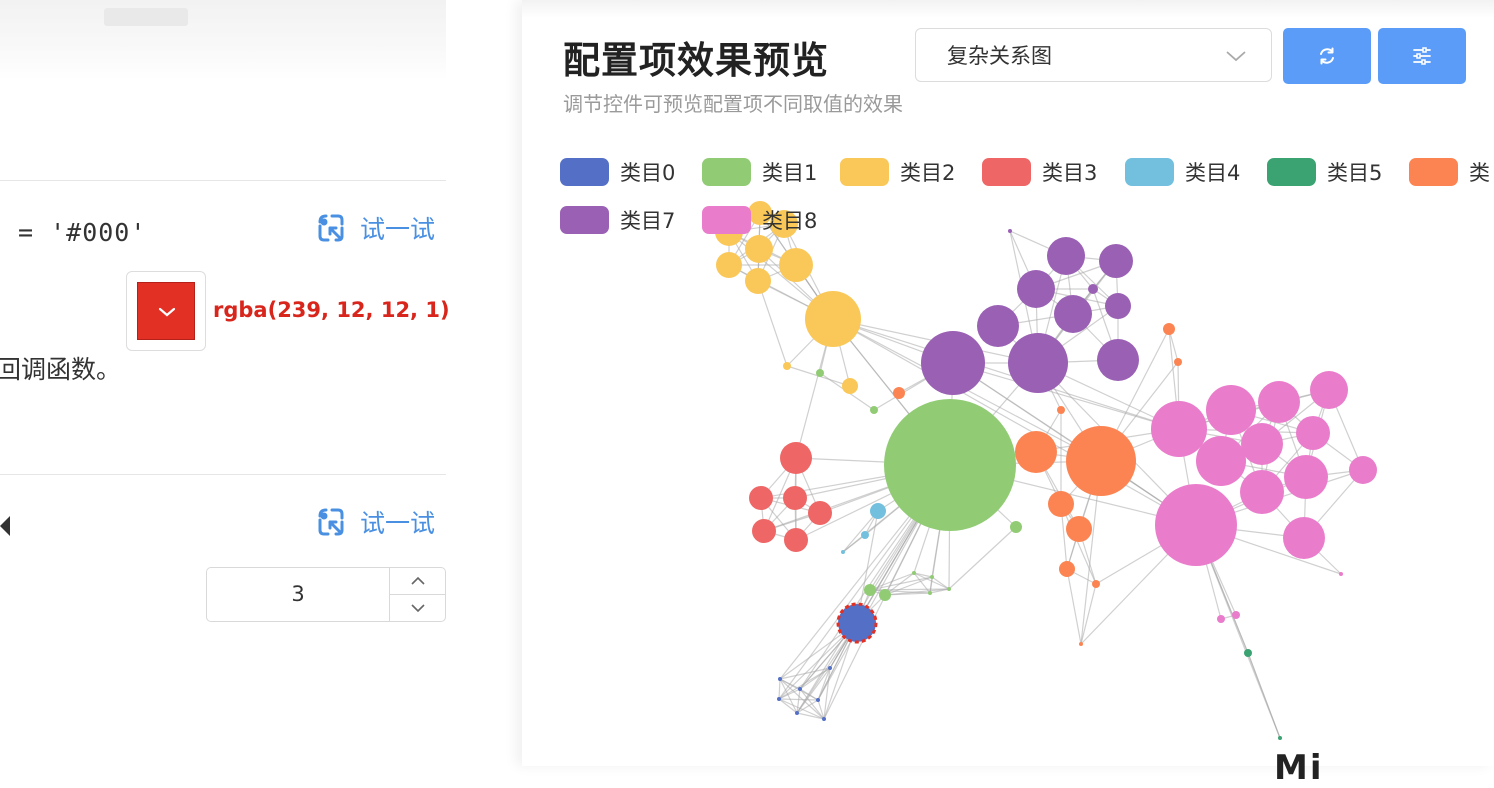 The height and width of the screenshot is (788, 1494). What do you see at coordinates (418, 608) in the screenshot?
I see `stepper-decrement-button` at bounding box center [418, 608].